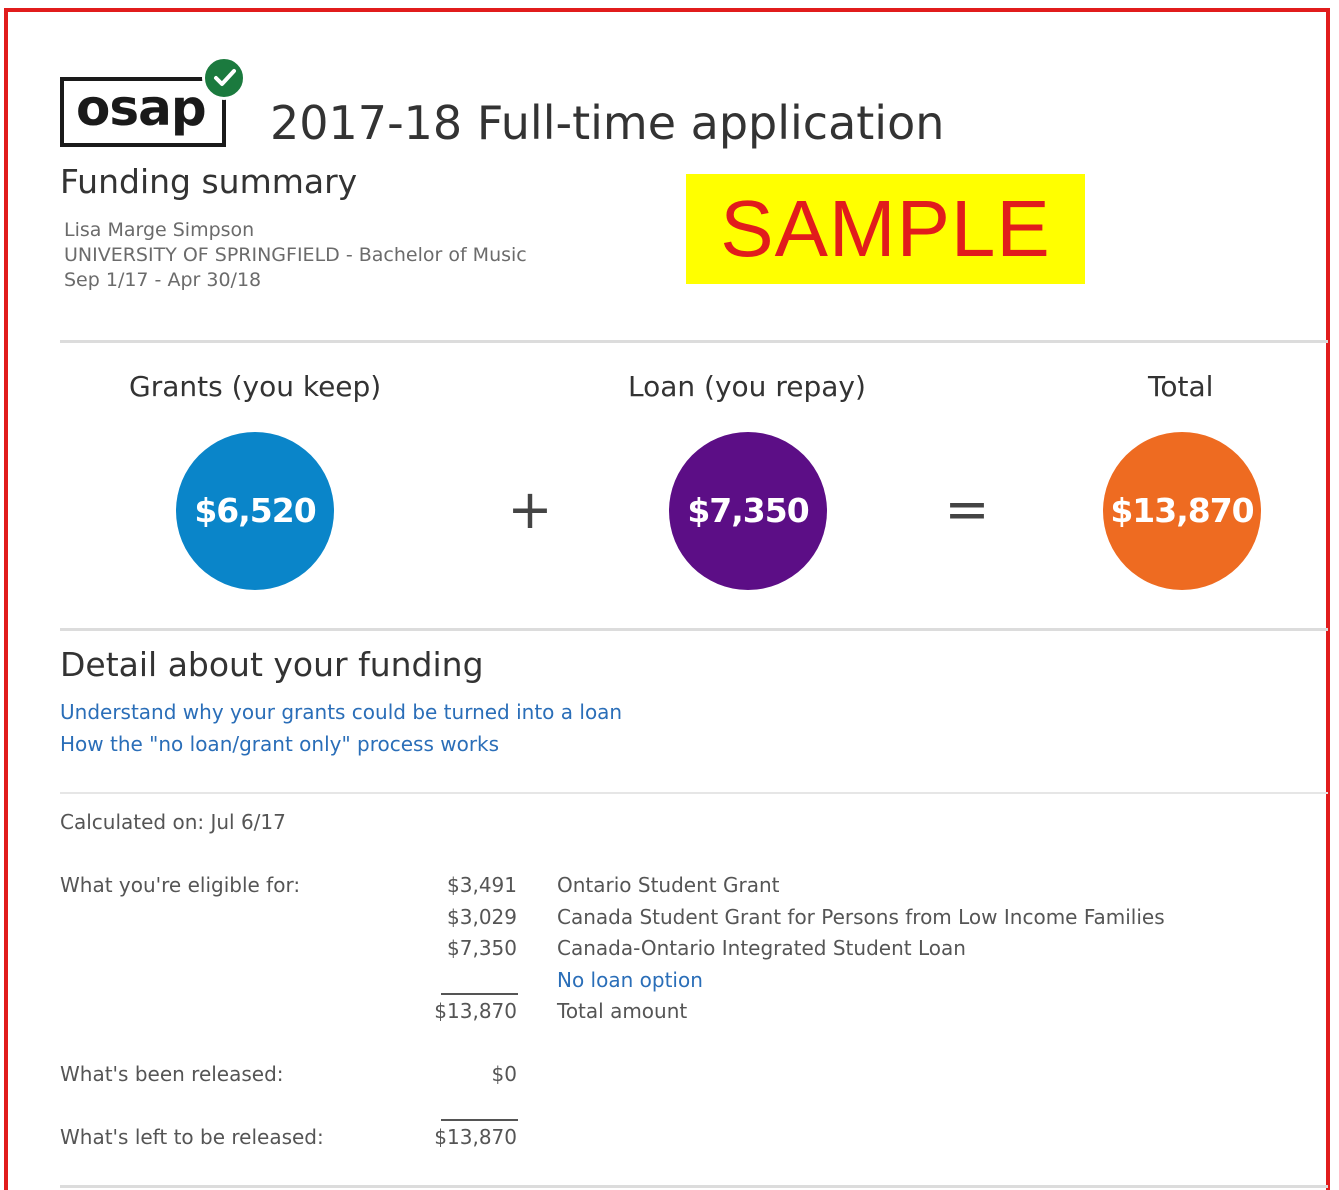 This screenshot has height=1190, width=1339. I want to click on left-to-release-amount: $13,870, so click(475, 1137).